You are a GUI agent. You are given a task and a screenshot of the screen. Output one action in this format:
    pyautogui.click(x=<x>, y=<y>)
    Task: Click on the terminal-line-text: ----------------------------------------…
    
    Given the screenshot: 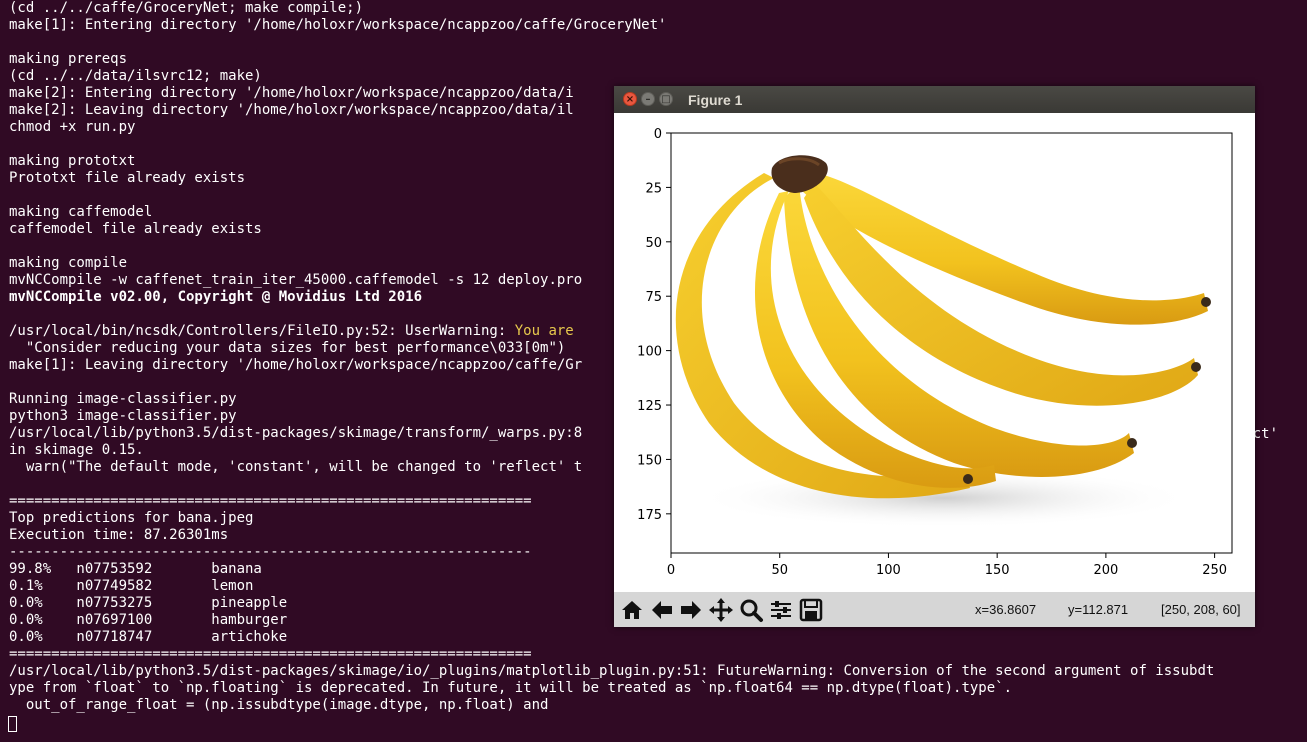 What is the action you would take?
    pyautogui.click(x=270, y=552)
    